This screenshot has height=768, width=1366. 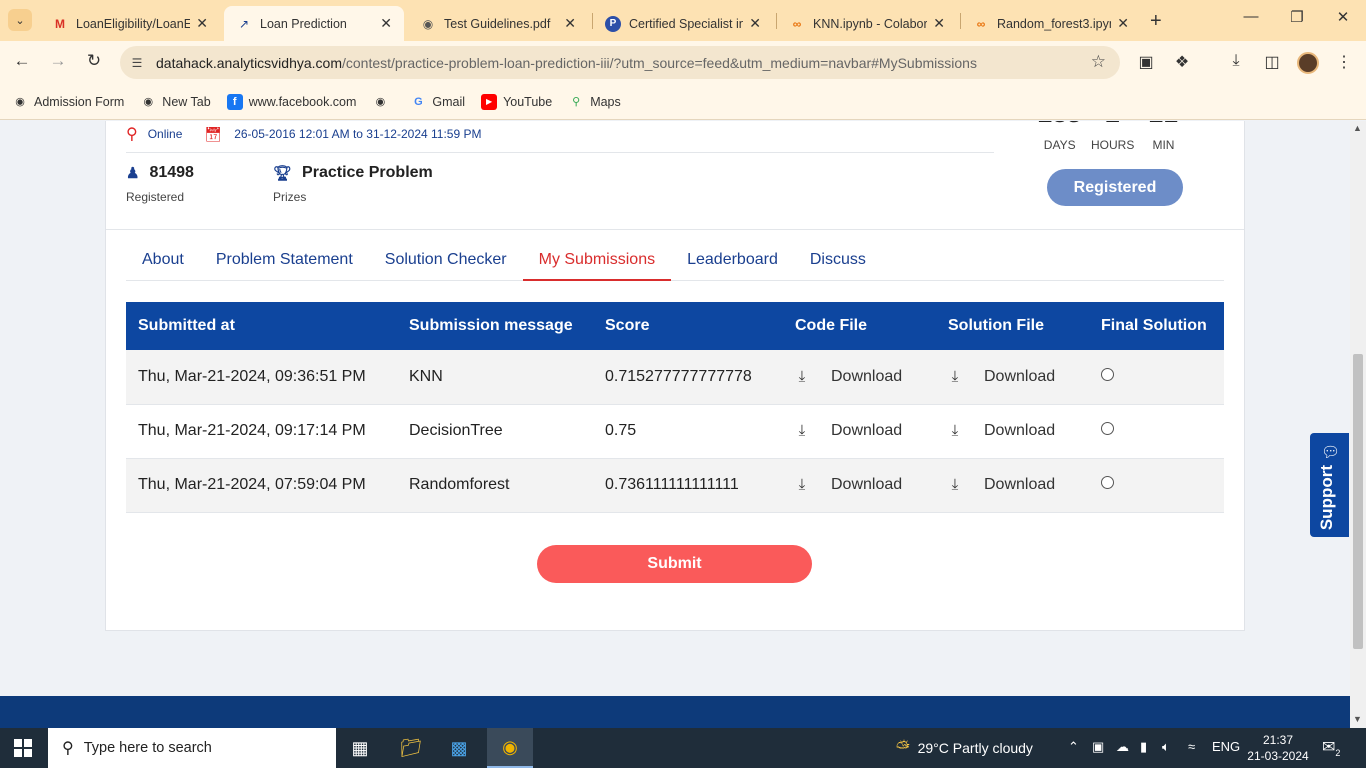 I want to click on network-status-icon: ☁, so click(x=1122, y=747).